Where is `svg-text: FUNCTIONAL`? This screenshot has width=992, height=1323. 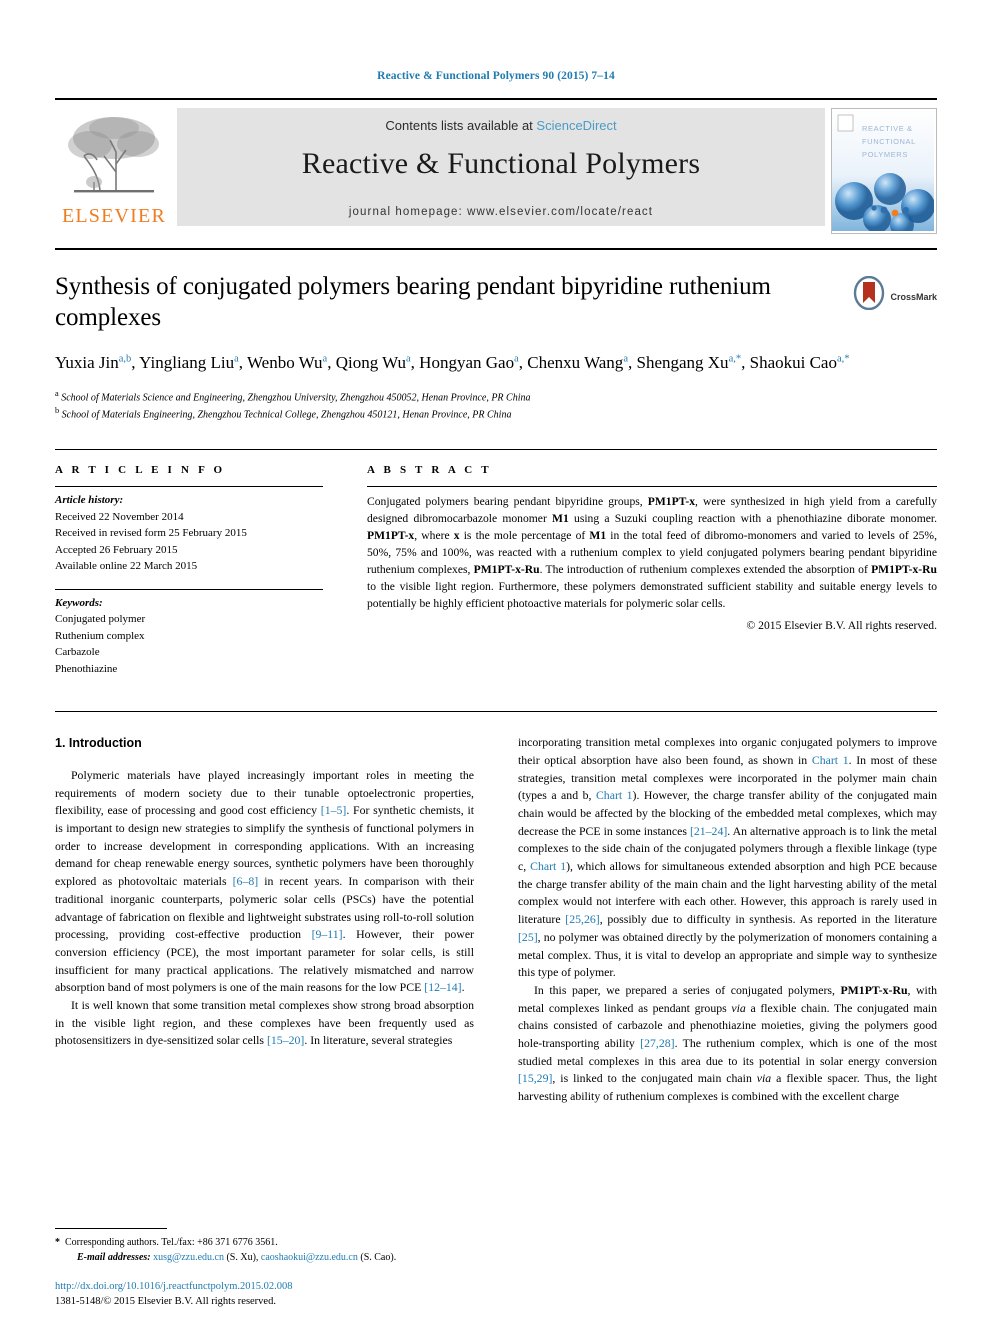 svg-text: FUNCTIONAL is located at coordinates (889, 141).